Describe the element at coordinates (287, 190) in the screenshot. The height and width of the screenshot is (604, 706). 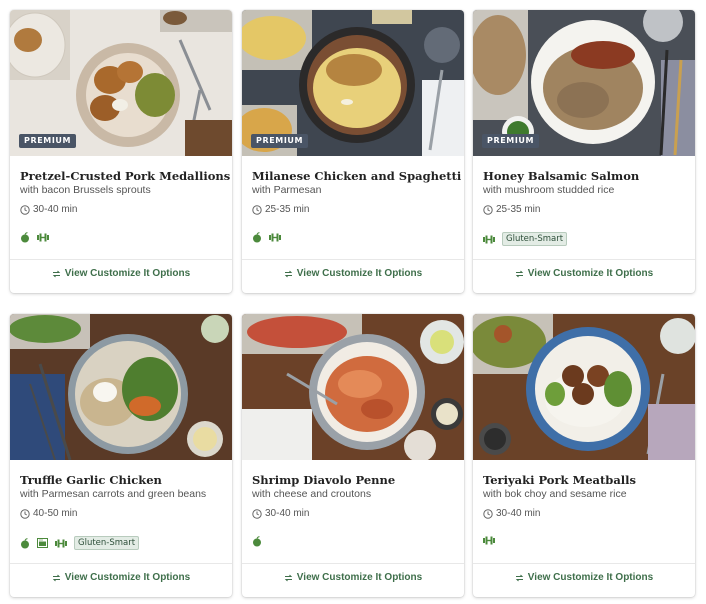
I see `meal-subtitle: with Parmesan` at that location.